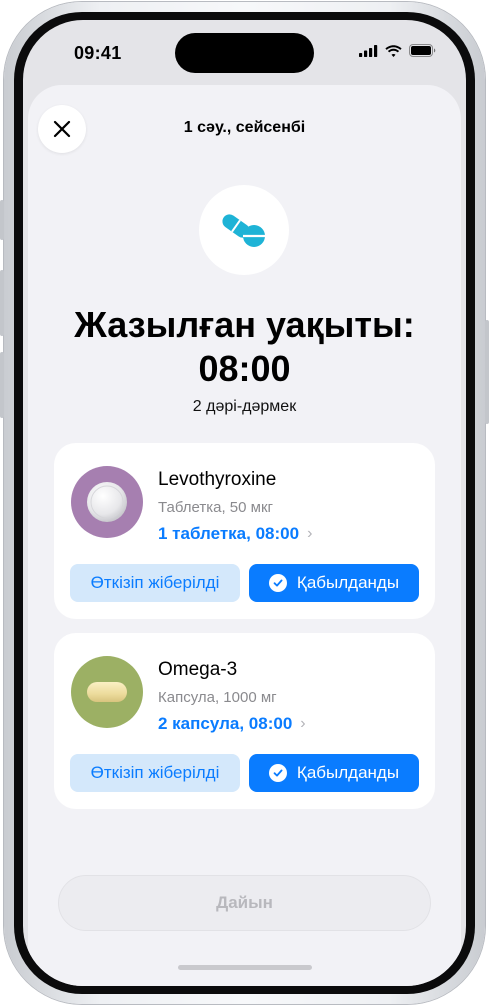 This screenshot has height=1008, width=489. I want to click on medication-dose-link: 2 капсула, 08:00 ›, so click(232, 724).